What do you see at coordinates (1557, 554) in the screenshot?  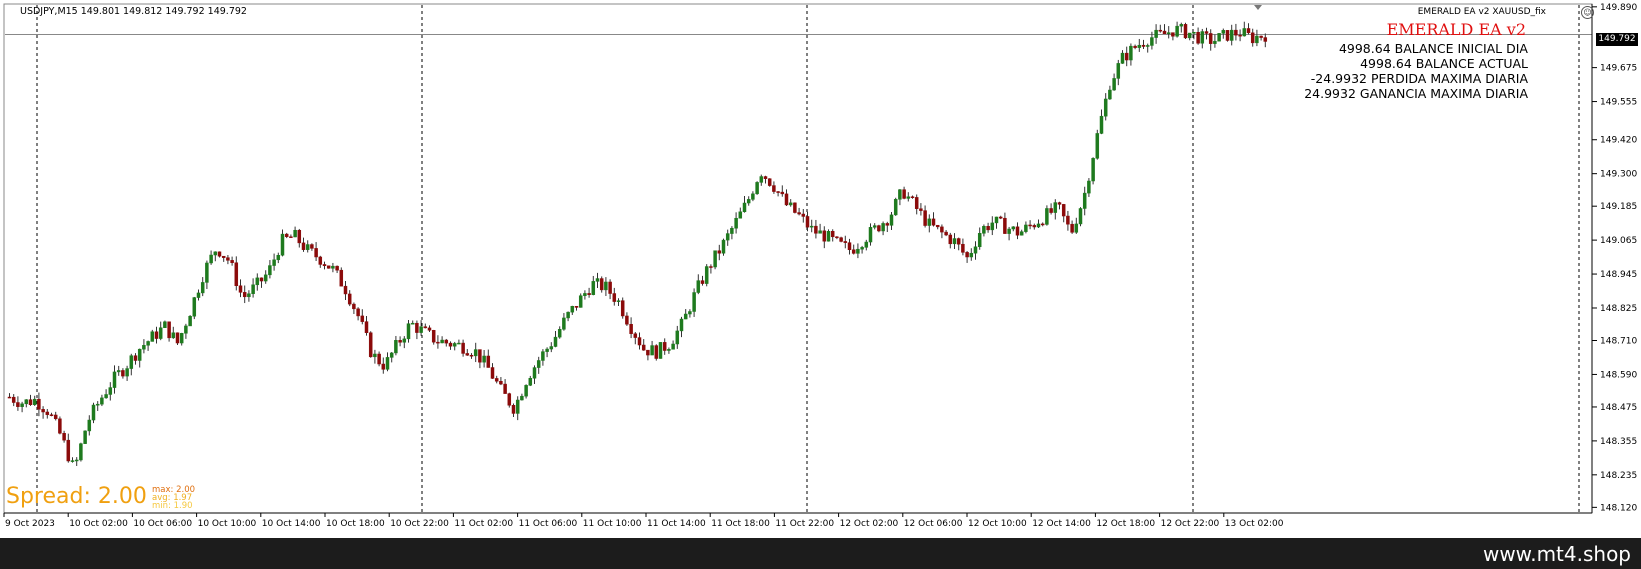 I see `footer-brand: www.mt4.shop` at bounding box center [1557, 554].